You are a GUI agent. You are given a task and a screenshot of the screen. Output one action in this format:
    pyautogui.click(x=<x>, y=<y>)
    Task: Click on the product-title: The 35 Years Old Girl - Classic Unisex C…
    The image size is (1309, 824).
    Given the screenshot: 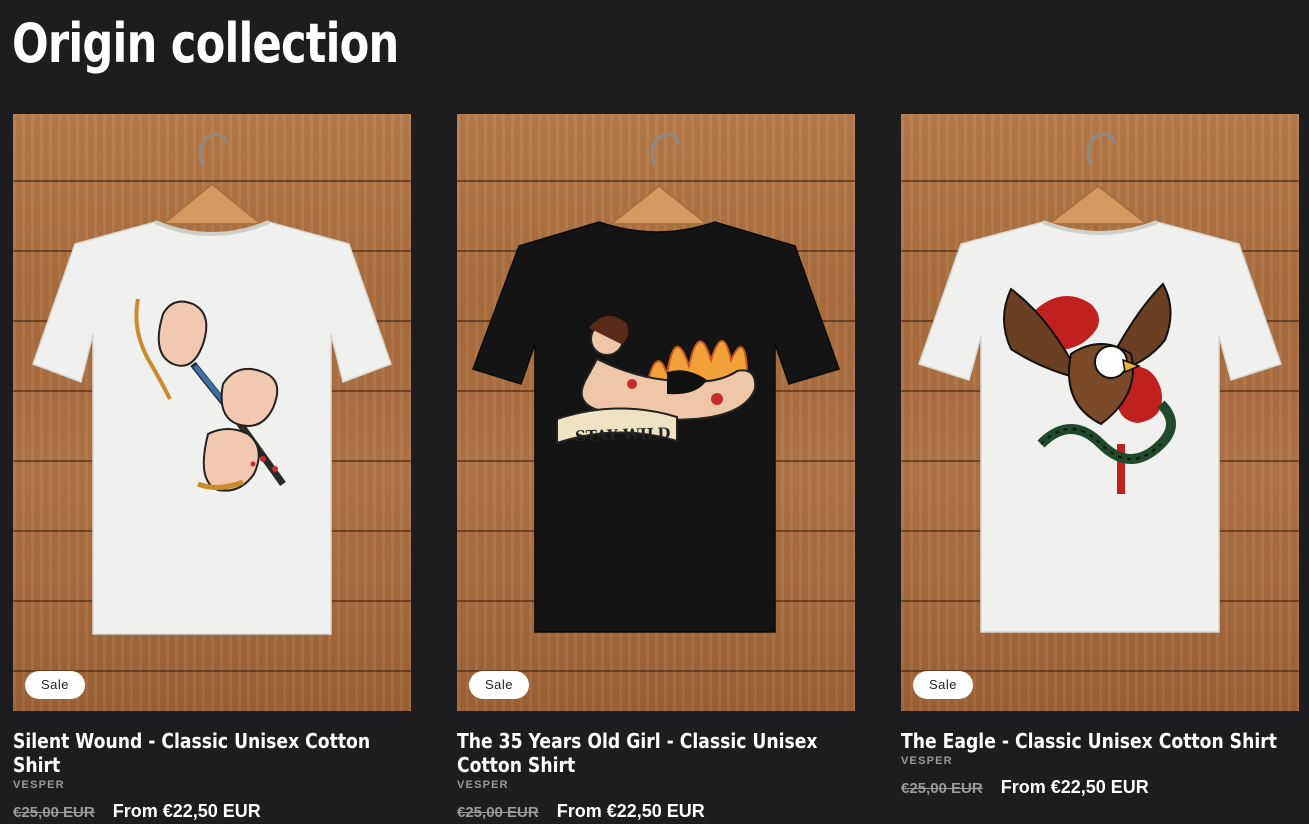 What is the action you would take?
    pyautogui.click(x=655, y=753)
    